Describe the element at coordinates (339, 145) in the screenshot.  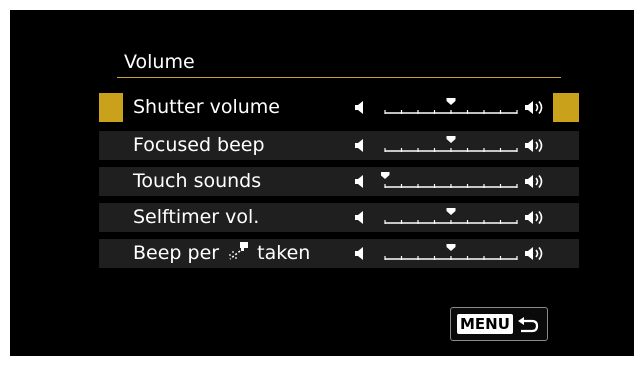
I see `menu-row-focused-beep: Focused beep` at that location.